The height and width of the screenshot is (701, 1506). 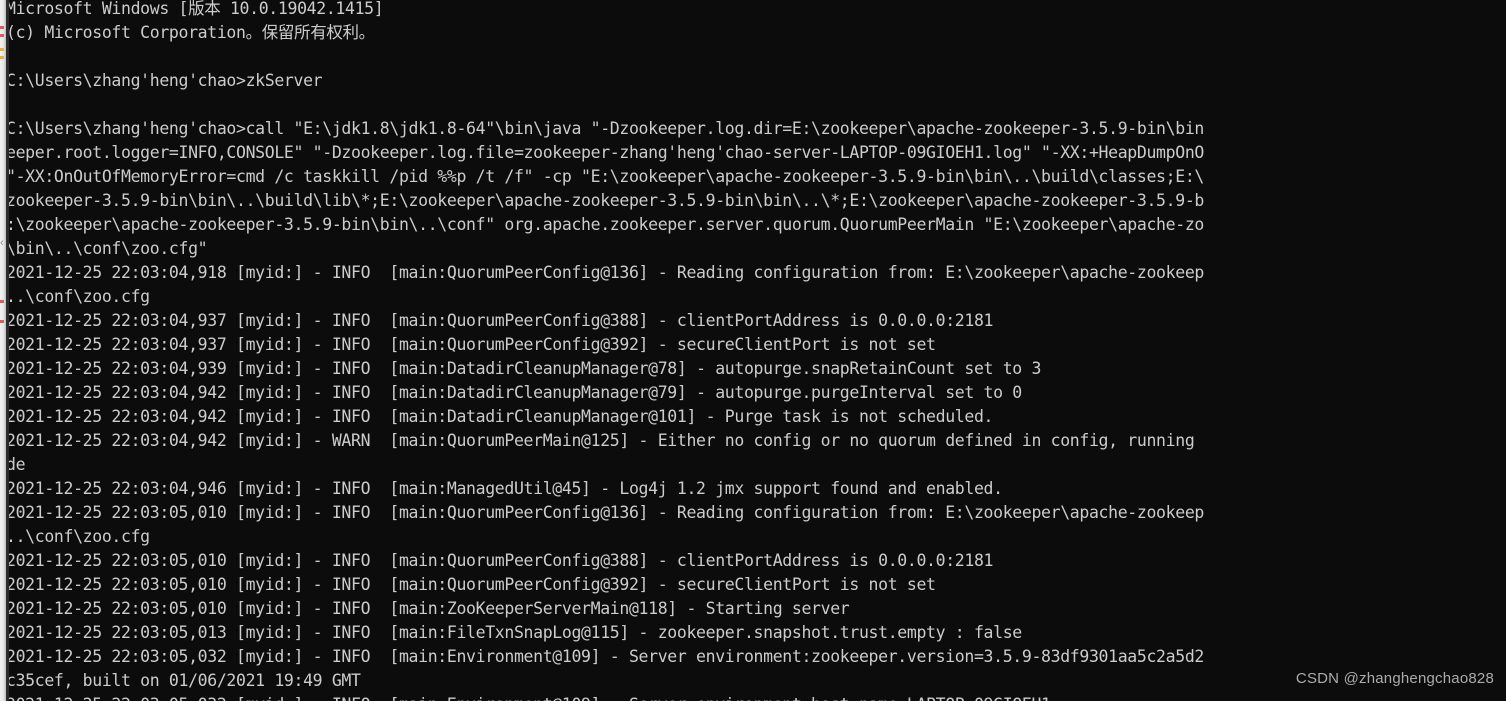 What do you see at coordinates (3, 243) in the screenshot?
I see `chevron-left-icon: ‹` at bounding box center [3, 243].